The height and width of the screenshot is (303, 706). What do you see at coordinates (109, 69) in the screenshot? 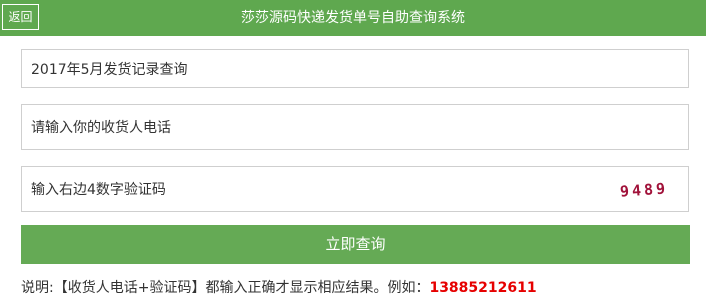
I see `query-period-label: 2017年5月发货记录查询` at bounding box center [109, 69].